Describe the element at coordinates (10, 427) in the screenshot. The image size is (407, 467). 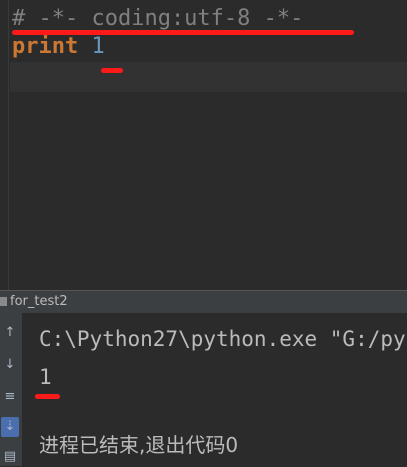
I see `scroll-to-end-icon: ⇣` at that location.